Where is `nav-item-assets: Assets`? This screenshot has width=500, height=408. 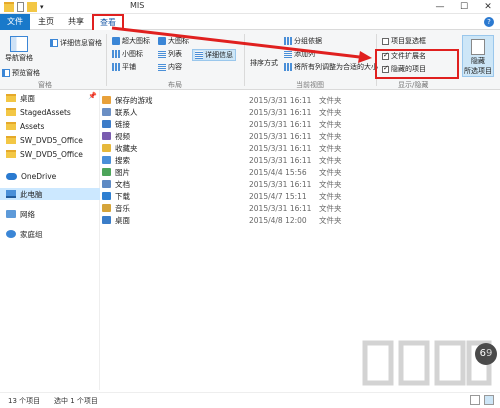 nav-item-assets: Assets is located at coordinates (25, 126).